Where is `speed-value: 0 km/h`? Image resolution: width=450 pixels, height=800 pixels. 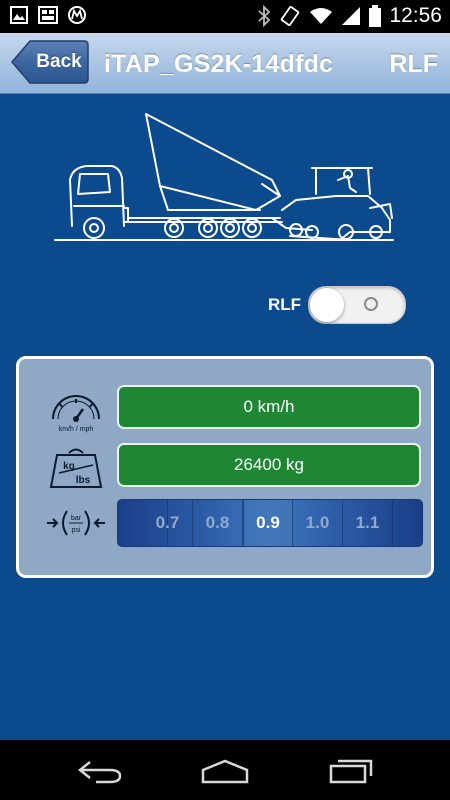 speed-value: 0 km/h is located at coordinates (269, 407).